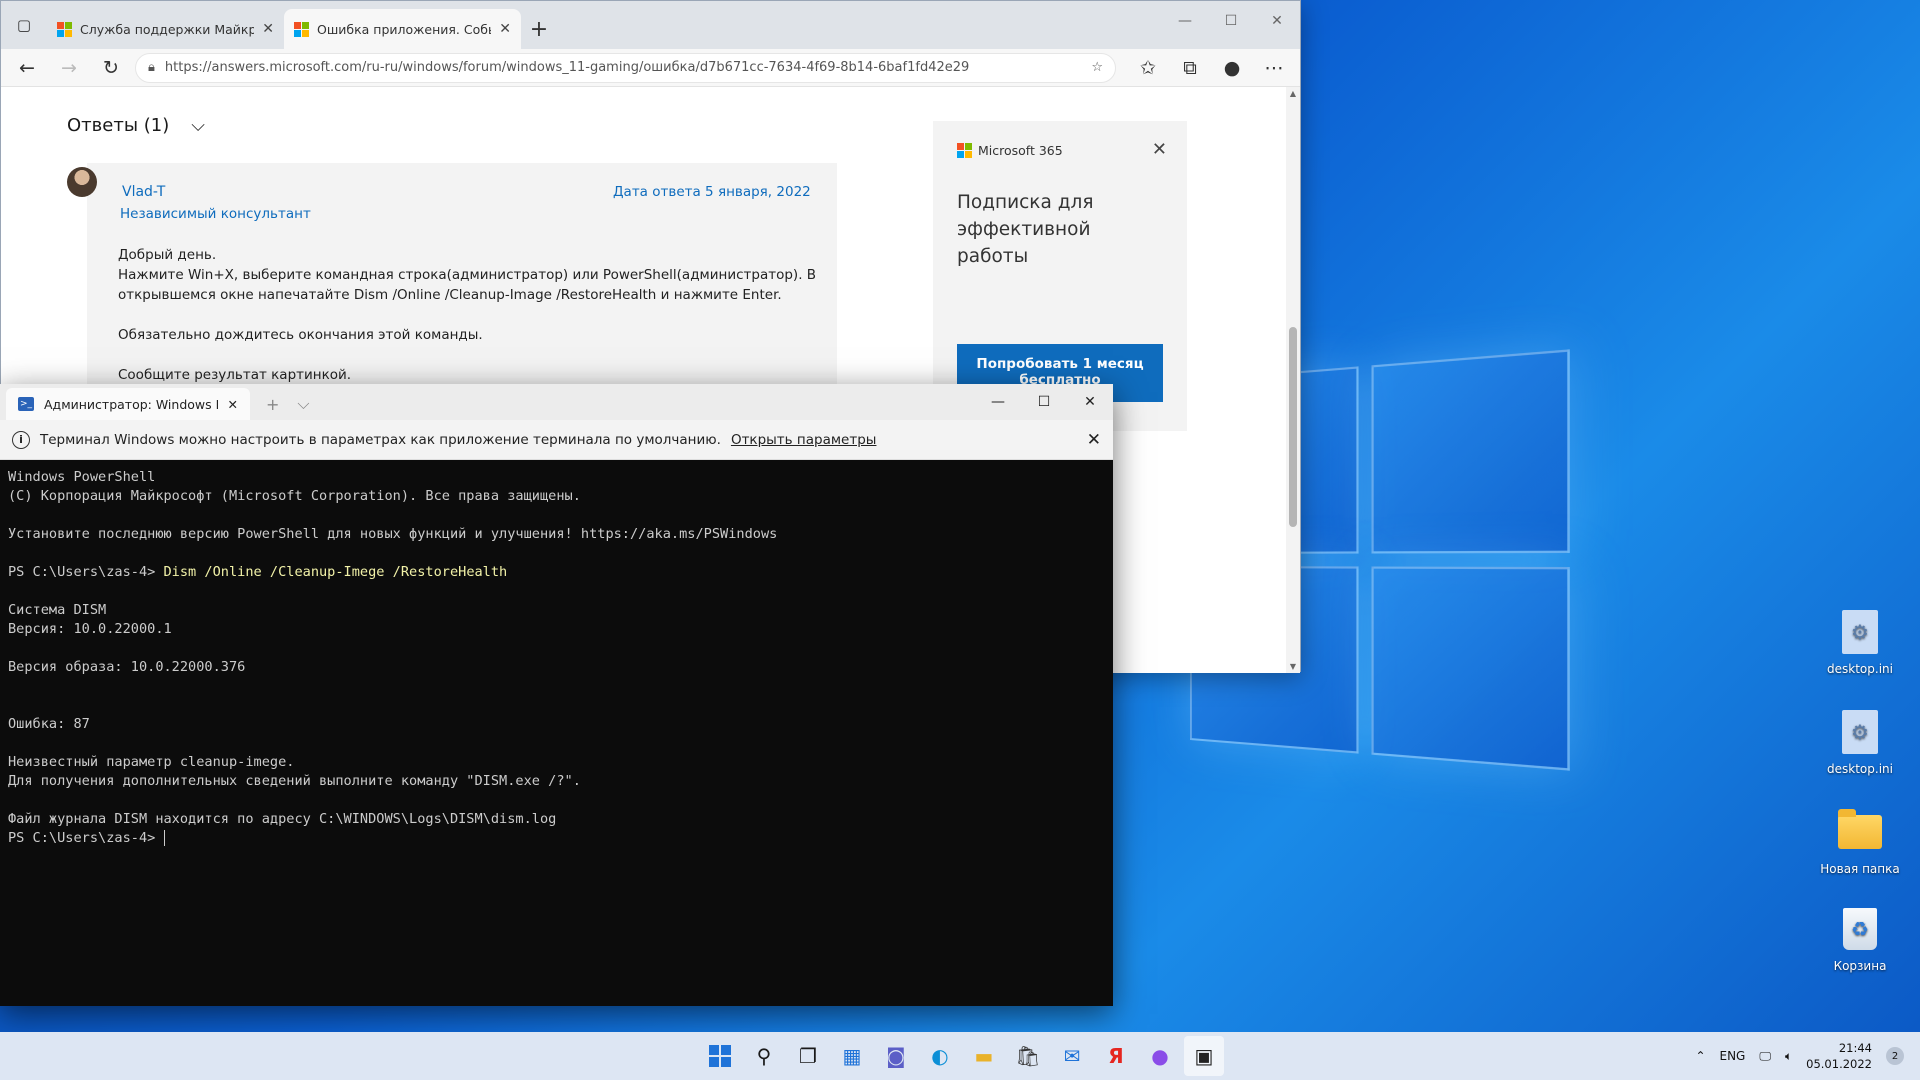 This screenshot has width=1920, height=1080. Describe the element at coordinates (556, 762) in the screenshot. I see `console-line: Неизвестный параметр cleanup-imege.` at that location.